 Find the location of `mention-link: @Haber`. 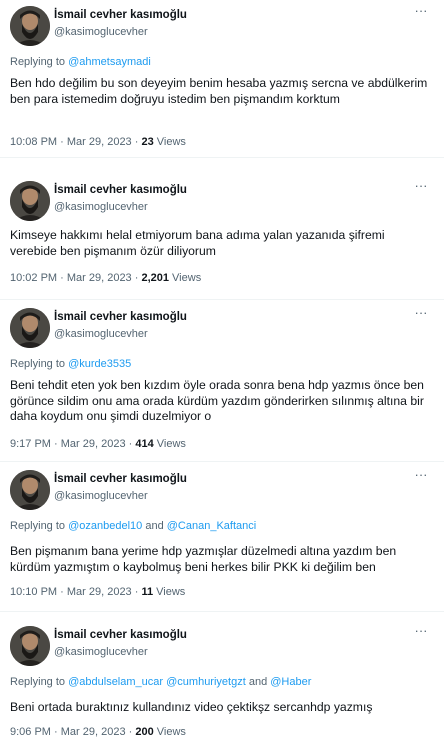

mention-link: @Haber is located at coordinates (290, 682).